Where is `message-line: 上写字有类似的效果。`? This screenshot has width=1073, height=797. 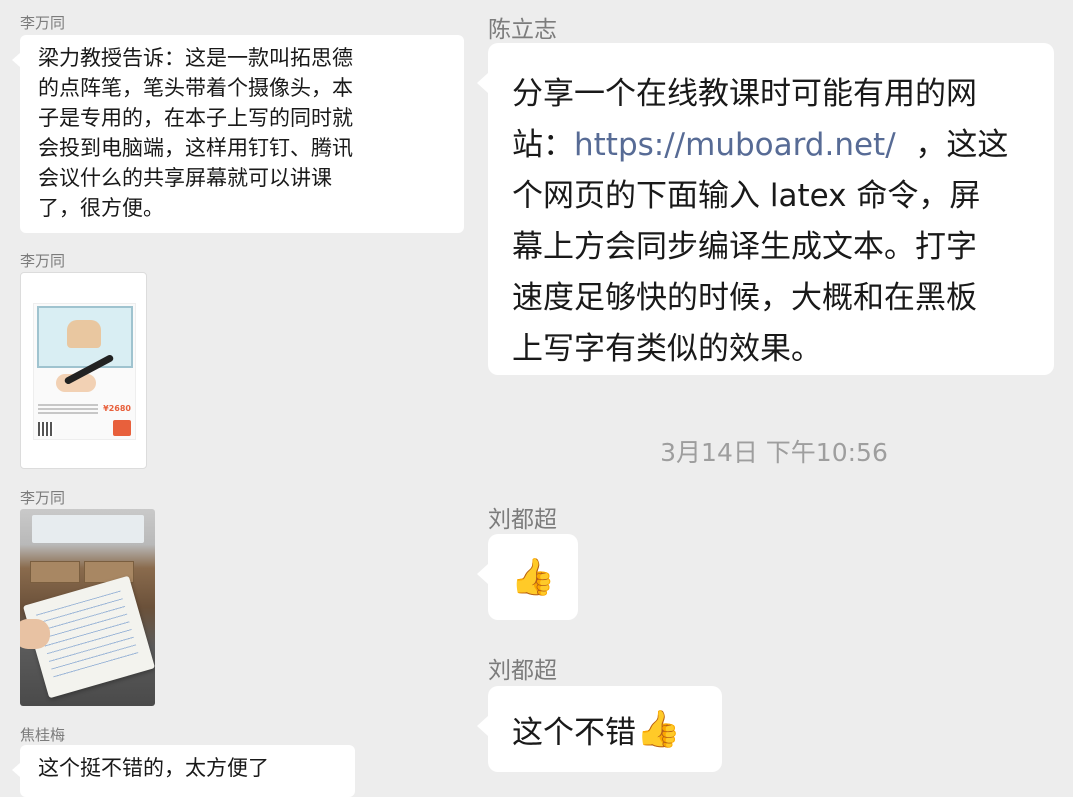
message-line: 上写字有类似的效果。 is located at coordinates (667, 349).